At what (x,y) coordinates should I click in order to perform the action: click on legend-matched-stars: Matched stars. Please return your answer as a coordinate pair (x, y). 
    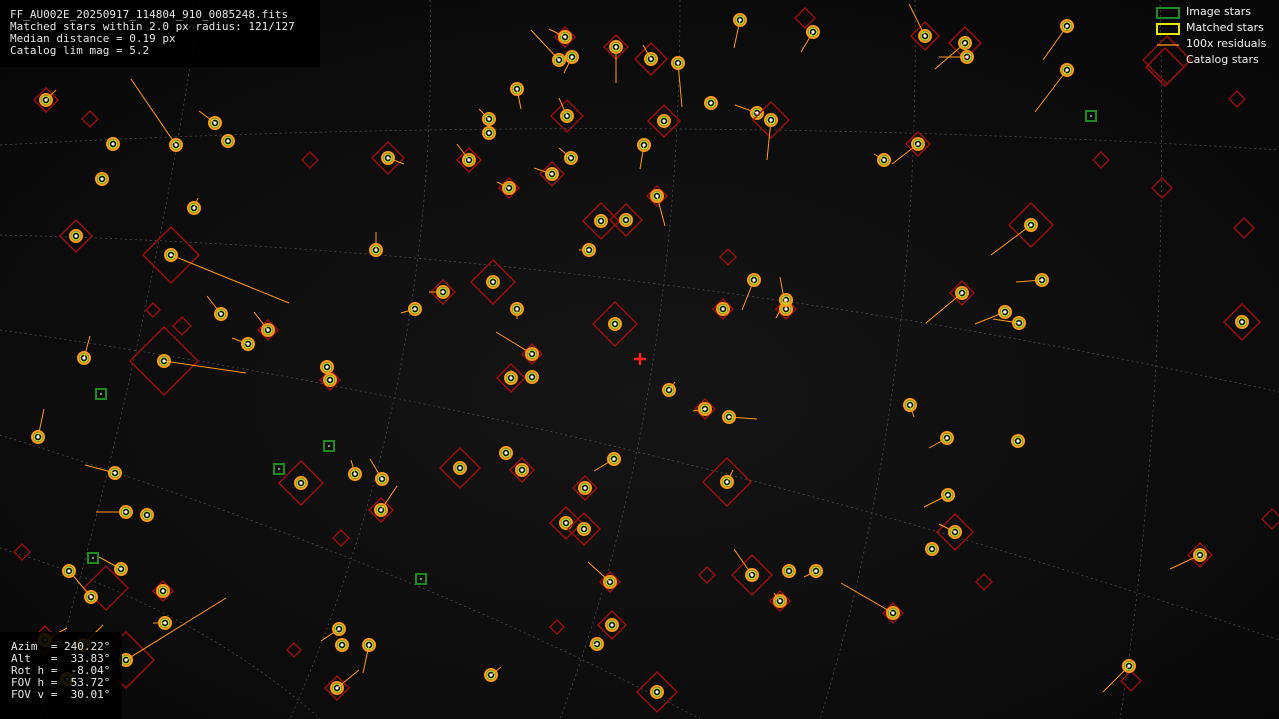
    Looking at the image, I should click on (1216, 28).